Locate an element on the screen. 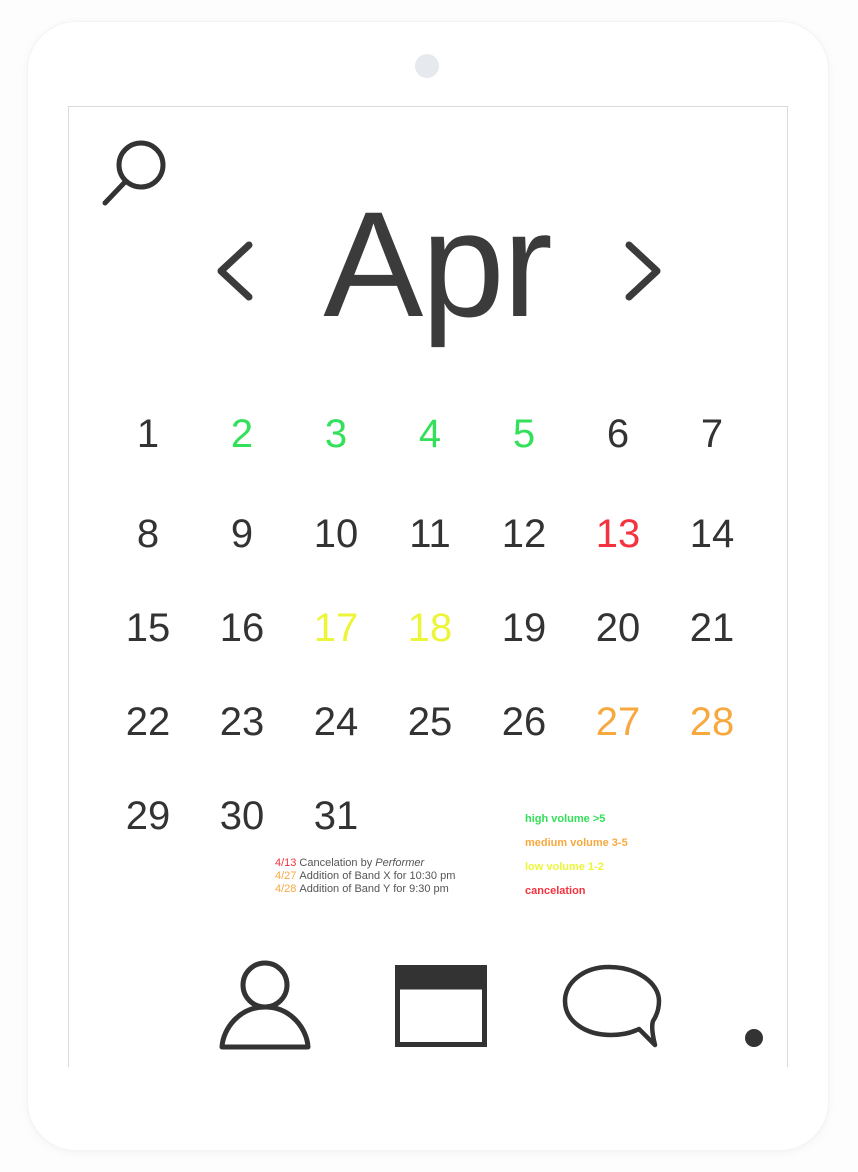 This screenshot has width=858, height=1172. day-cell: 21 is located at coordinates (712, 628).